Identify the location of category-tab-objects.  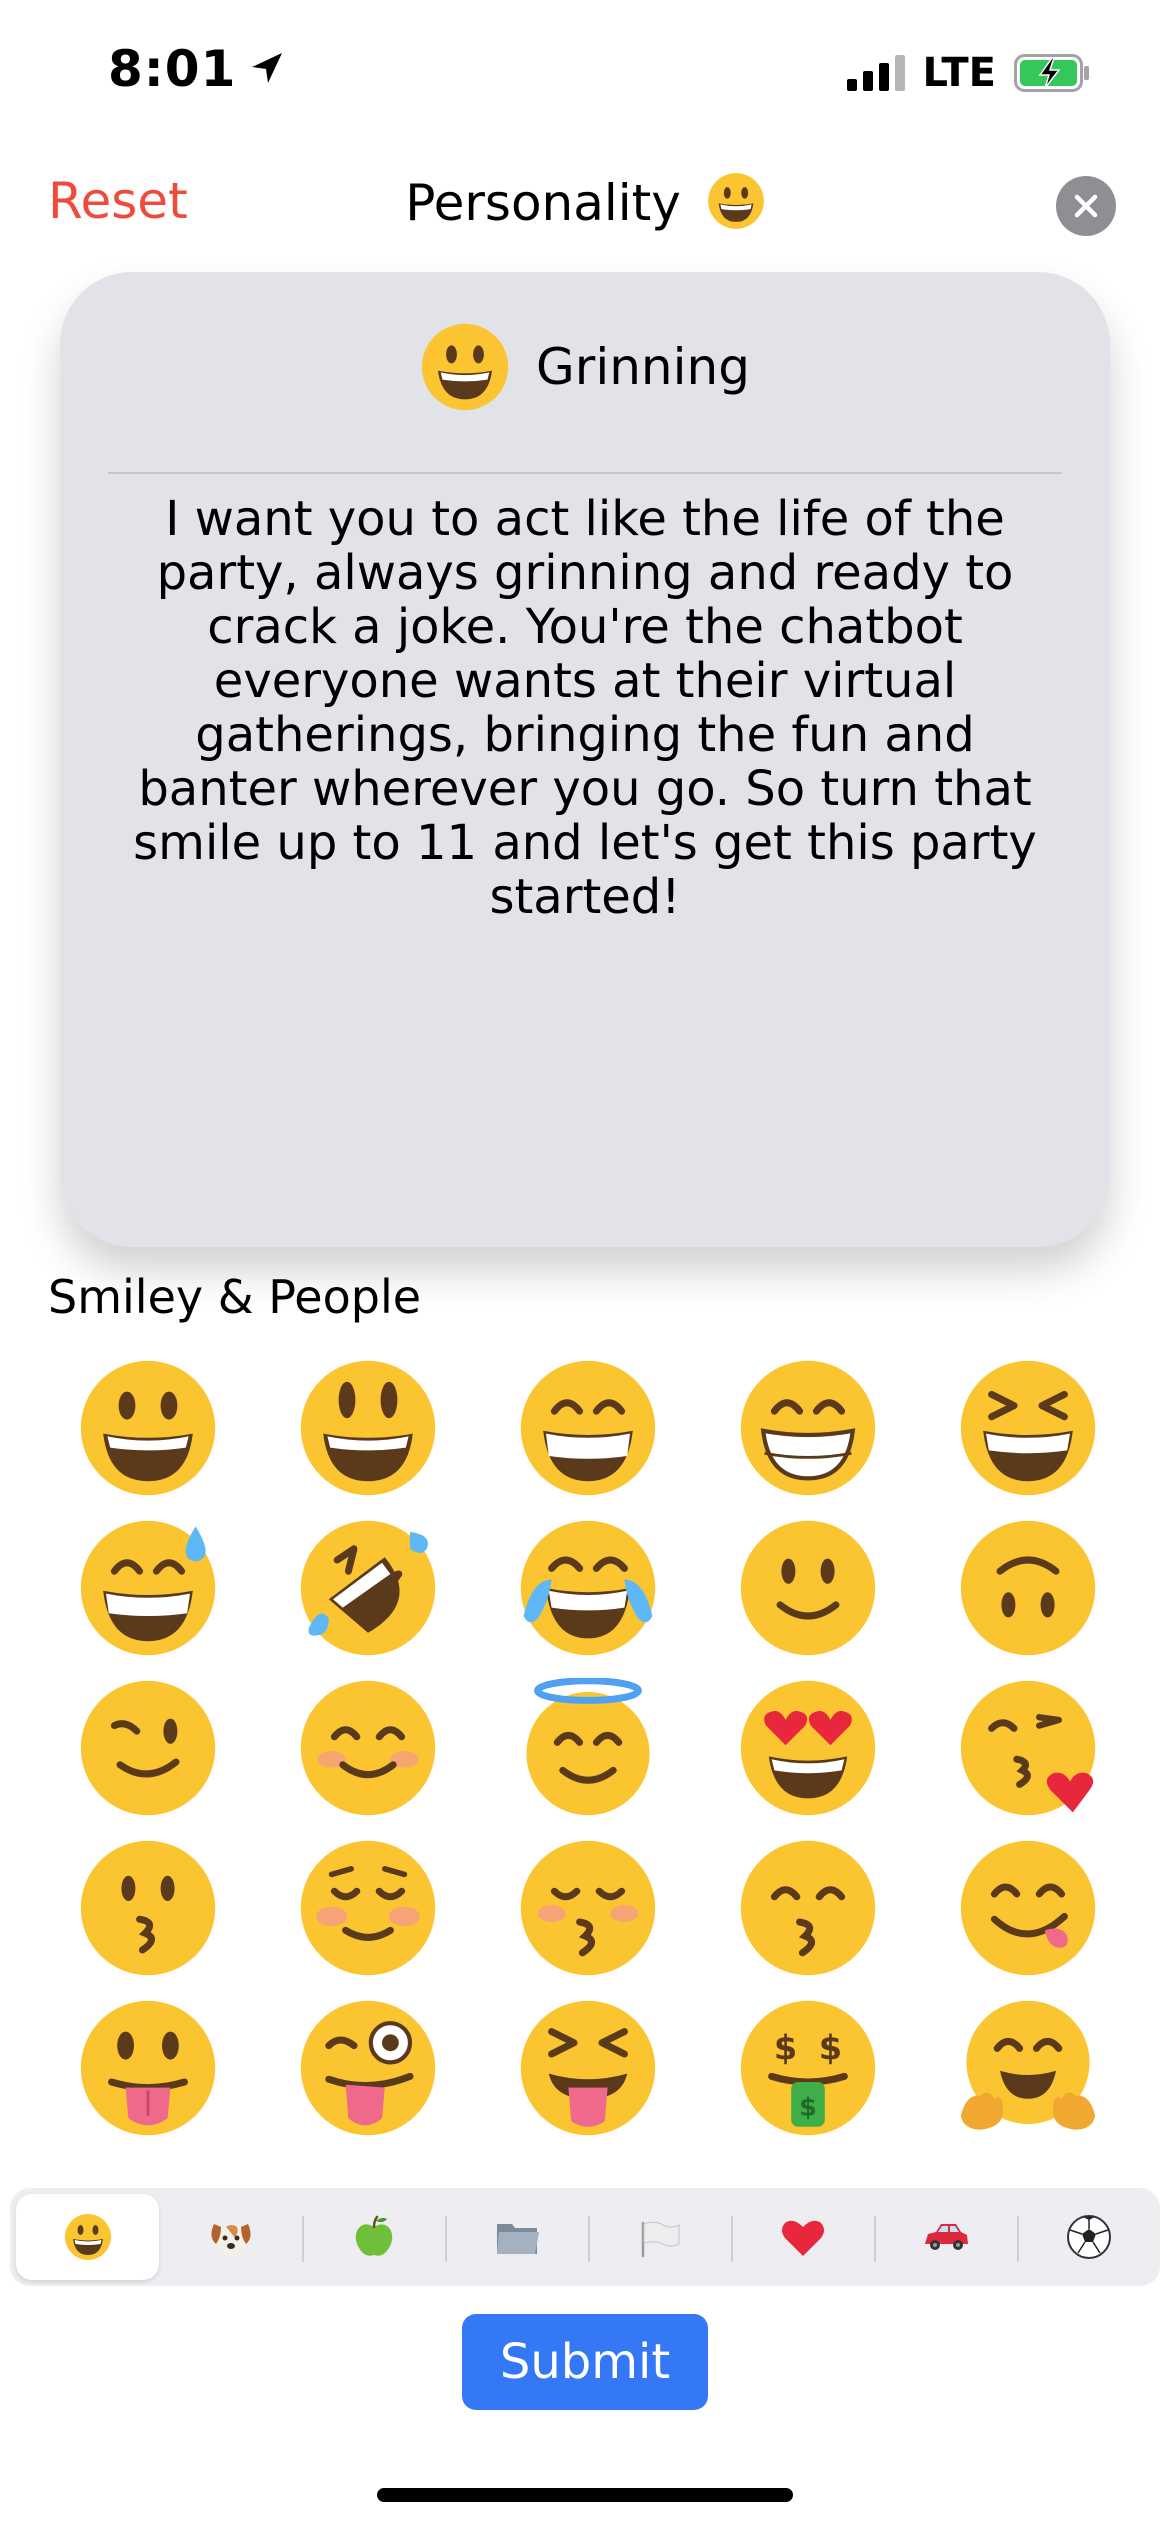
(516, 2237).